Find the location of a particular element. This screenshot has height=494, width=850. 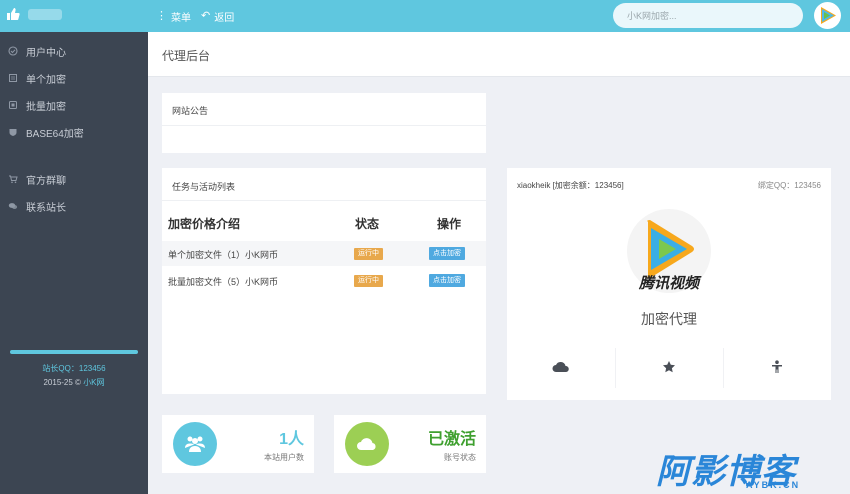

search-input is located at coordinates (708, 15).